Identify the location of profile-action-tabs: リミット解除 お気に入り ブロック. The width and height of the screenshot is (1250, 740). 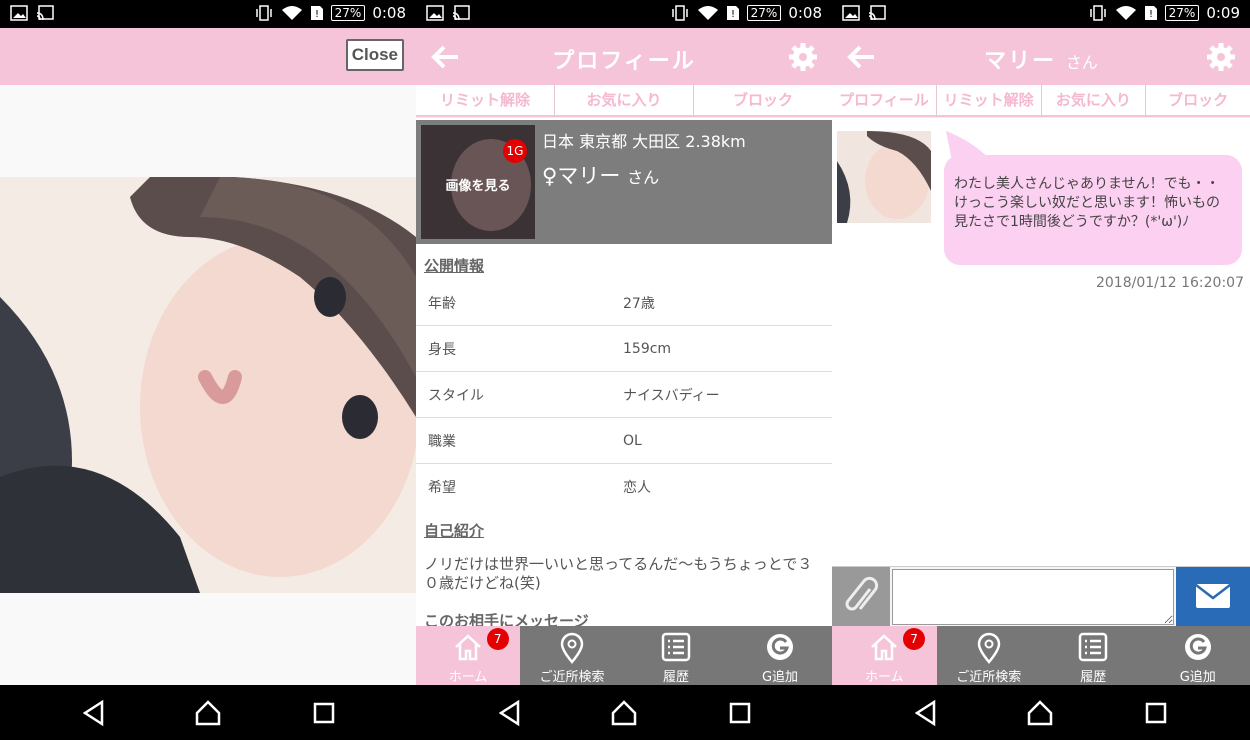
(624, 101).